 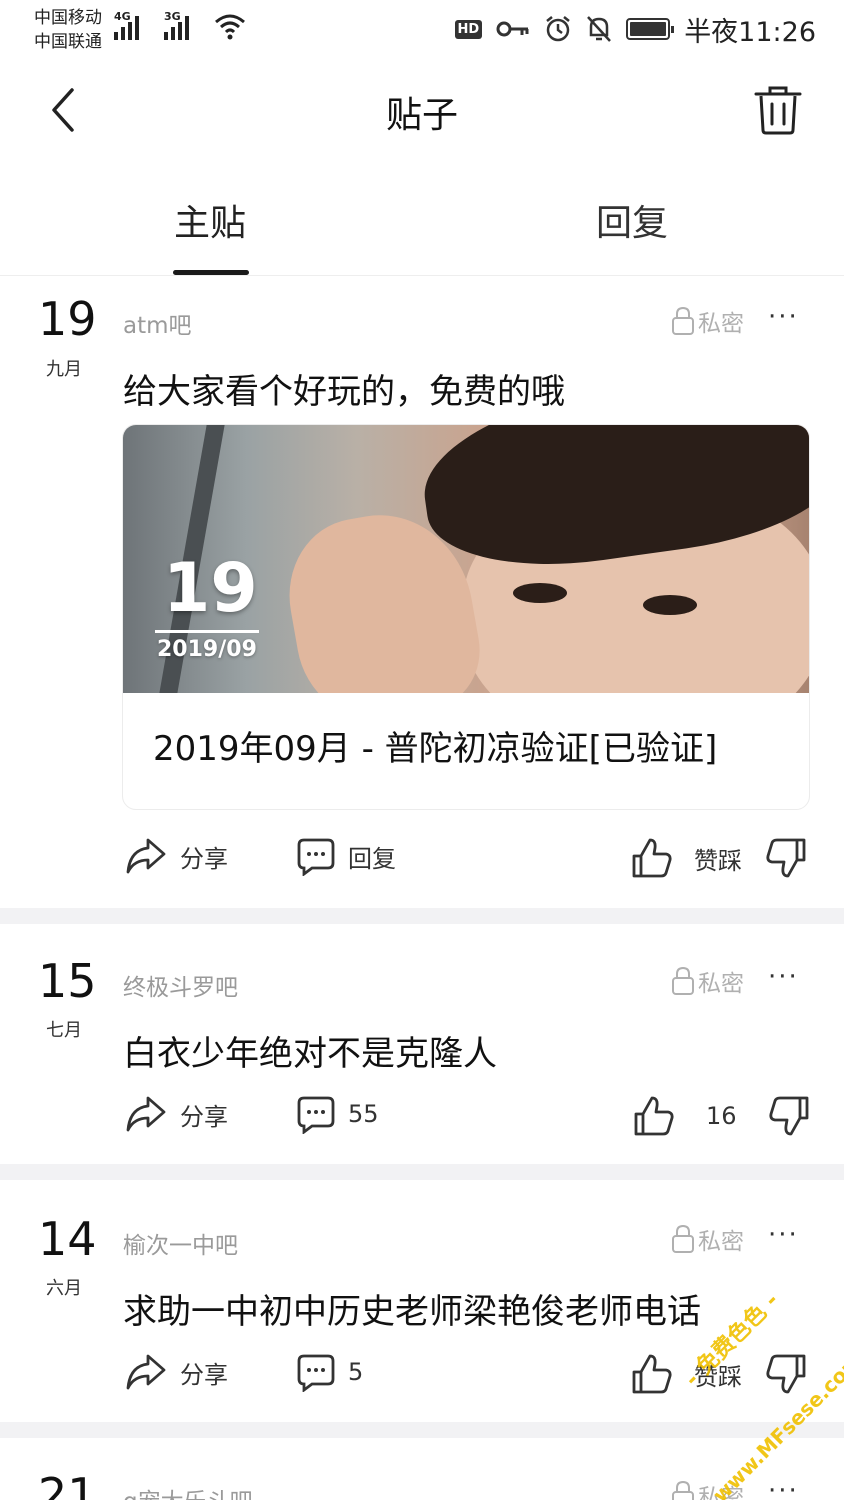 What do you see at coordinates (157, 323) in the screenshot?
I see `forum-name: atm吧` at bounding box center [157, 323].